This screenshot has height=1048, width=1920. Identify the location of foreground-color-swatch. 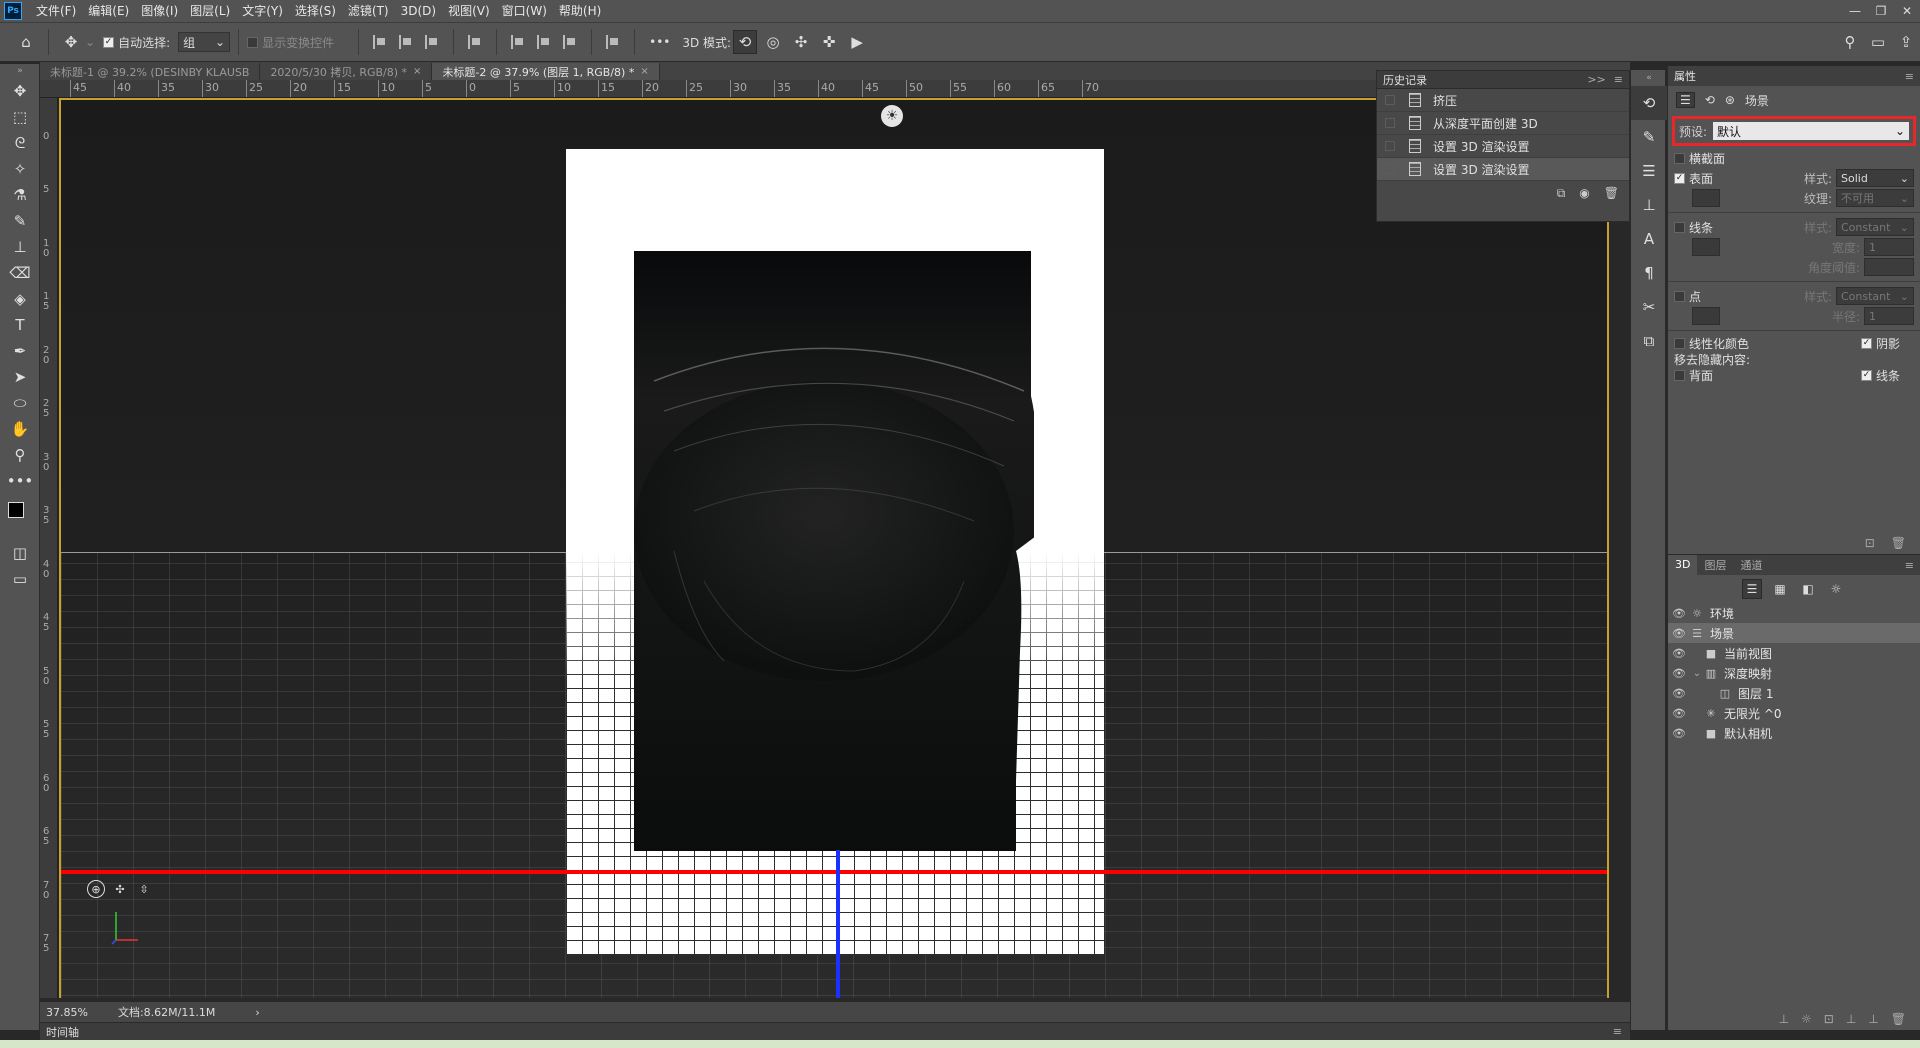
(16, 510).